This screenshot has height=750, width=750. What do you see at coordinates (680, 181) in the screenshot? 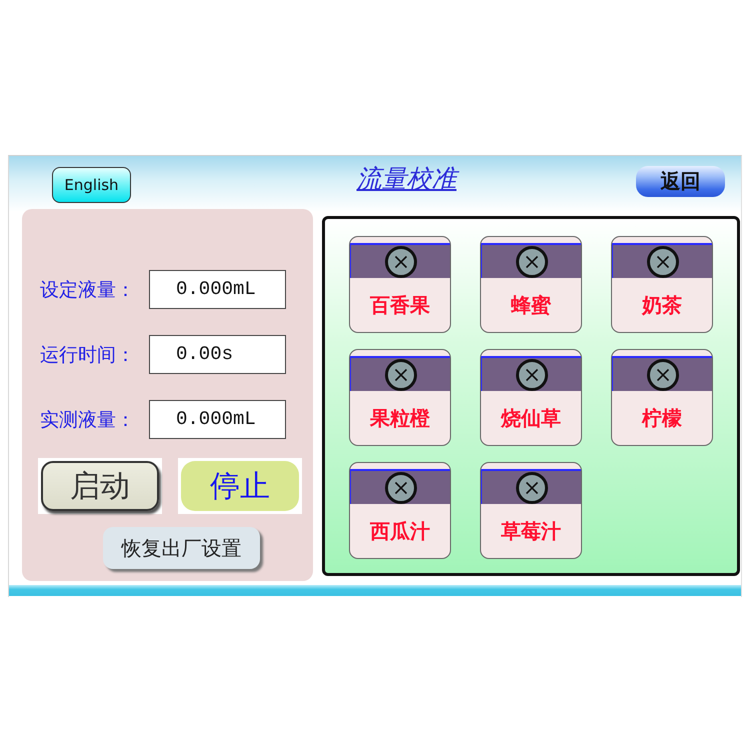
I see `back-button: 返回` at bounding box center [680, 181].